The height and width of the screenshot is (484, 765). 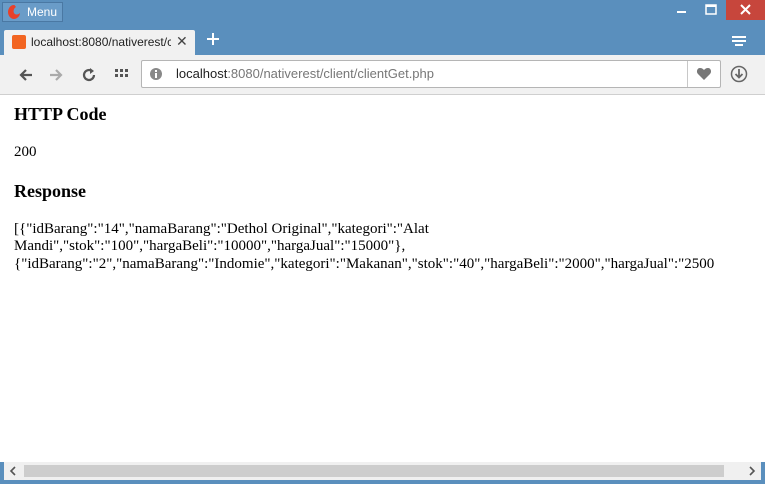 I want to click on firefox-icon, so click(x=14, y=12).